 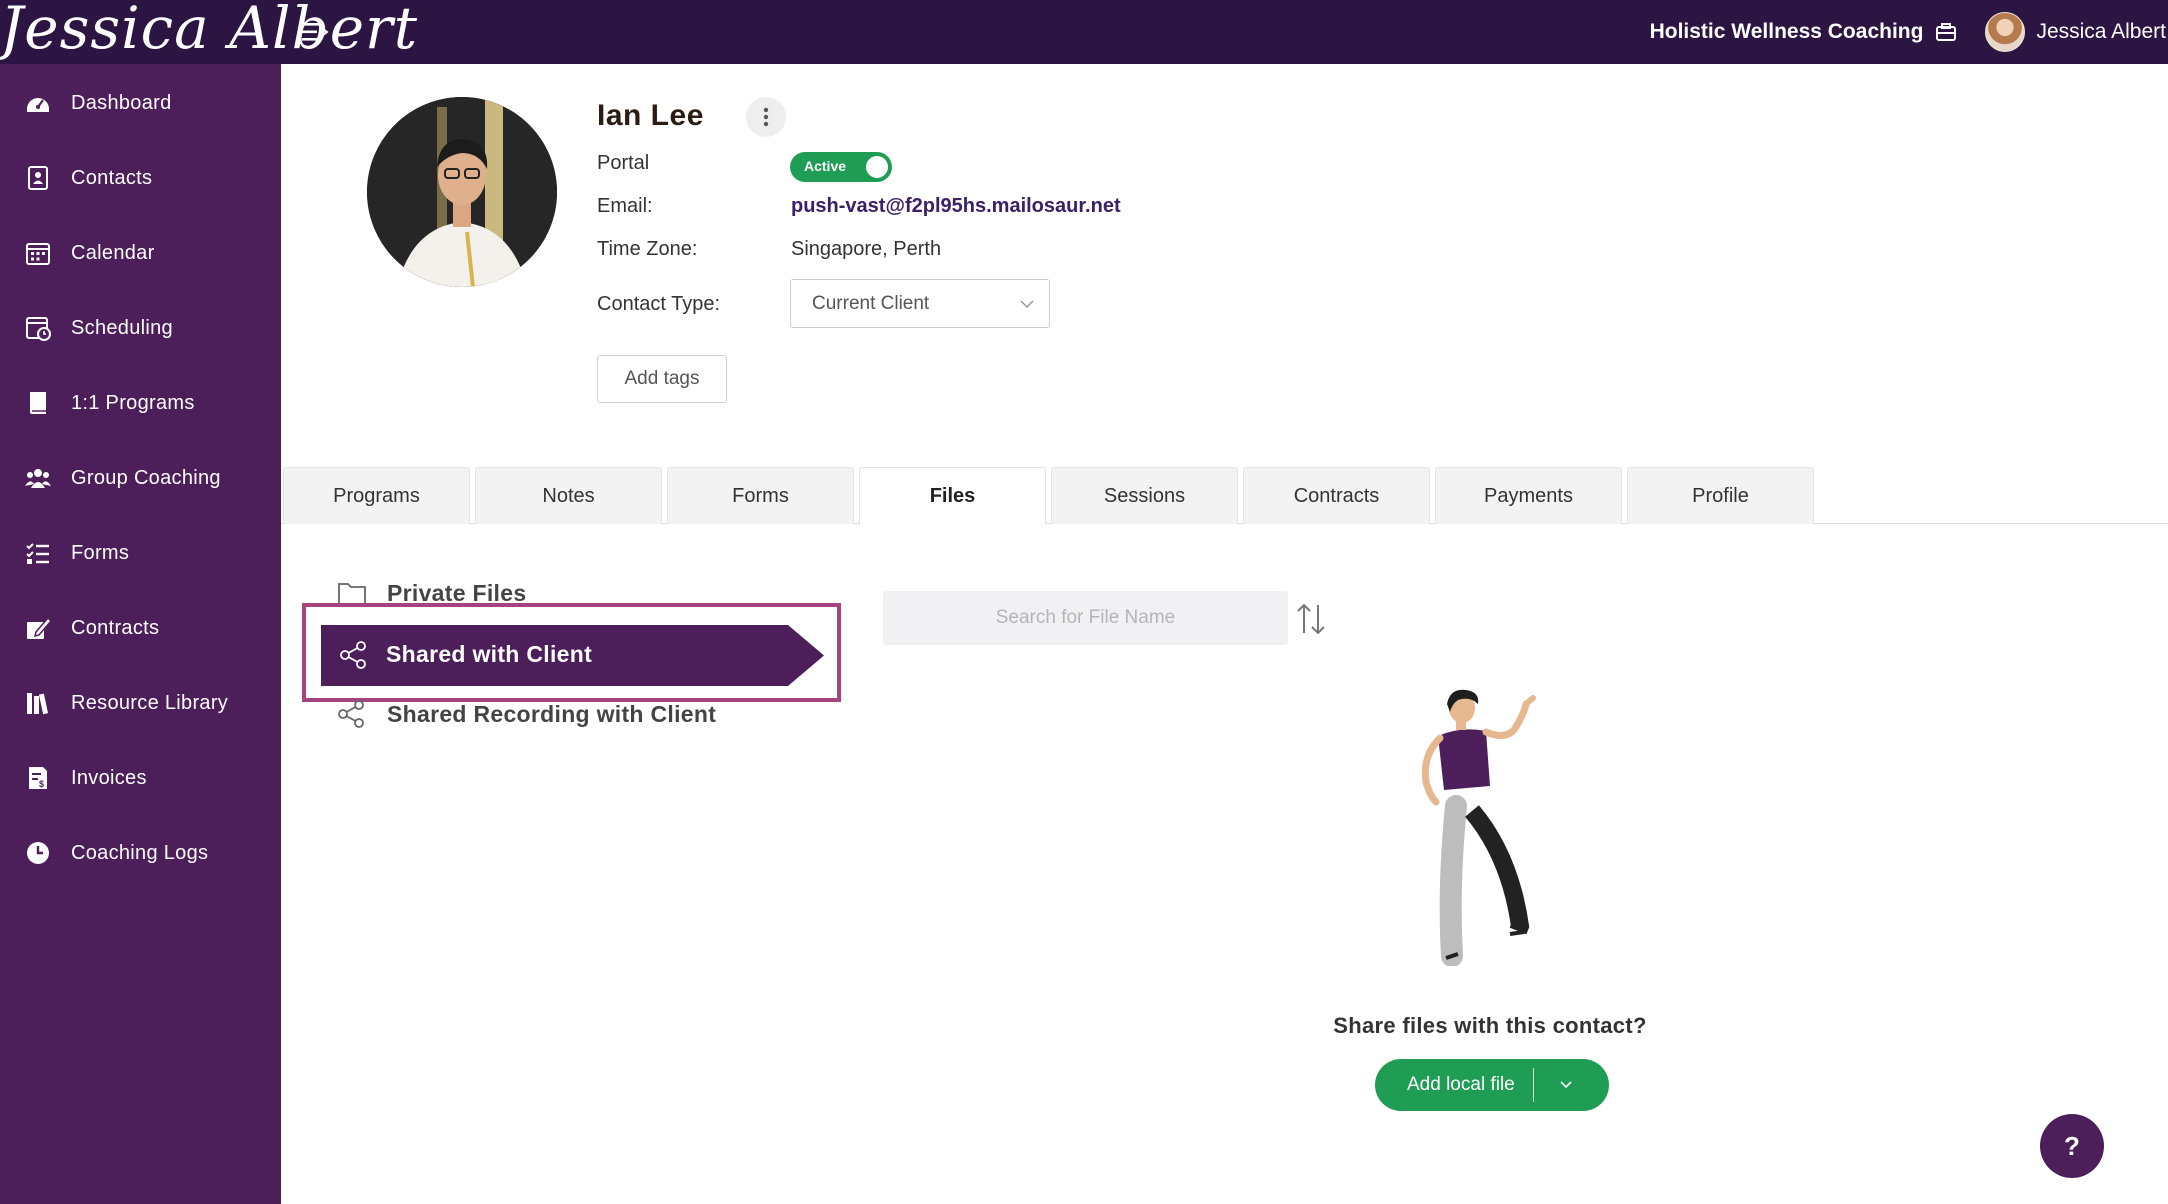 What do you see at coordinates (38, 853) in the screenshot?
I see `clock-icon` at bounding box center [38, 853].